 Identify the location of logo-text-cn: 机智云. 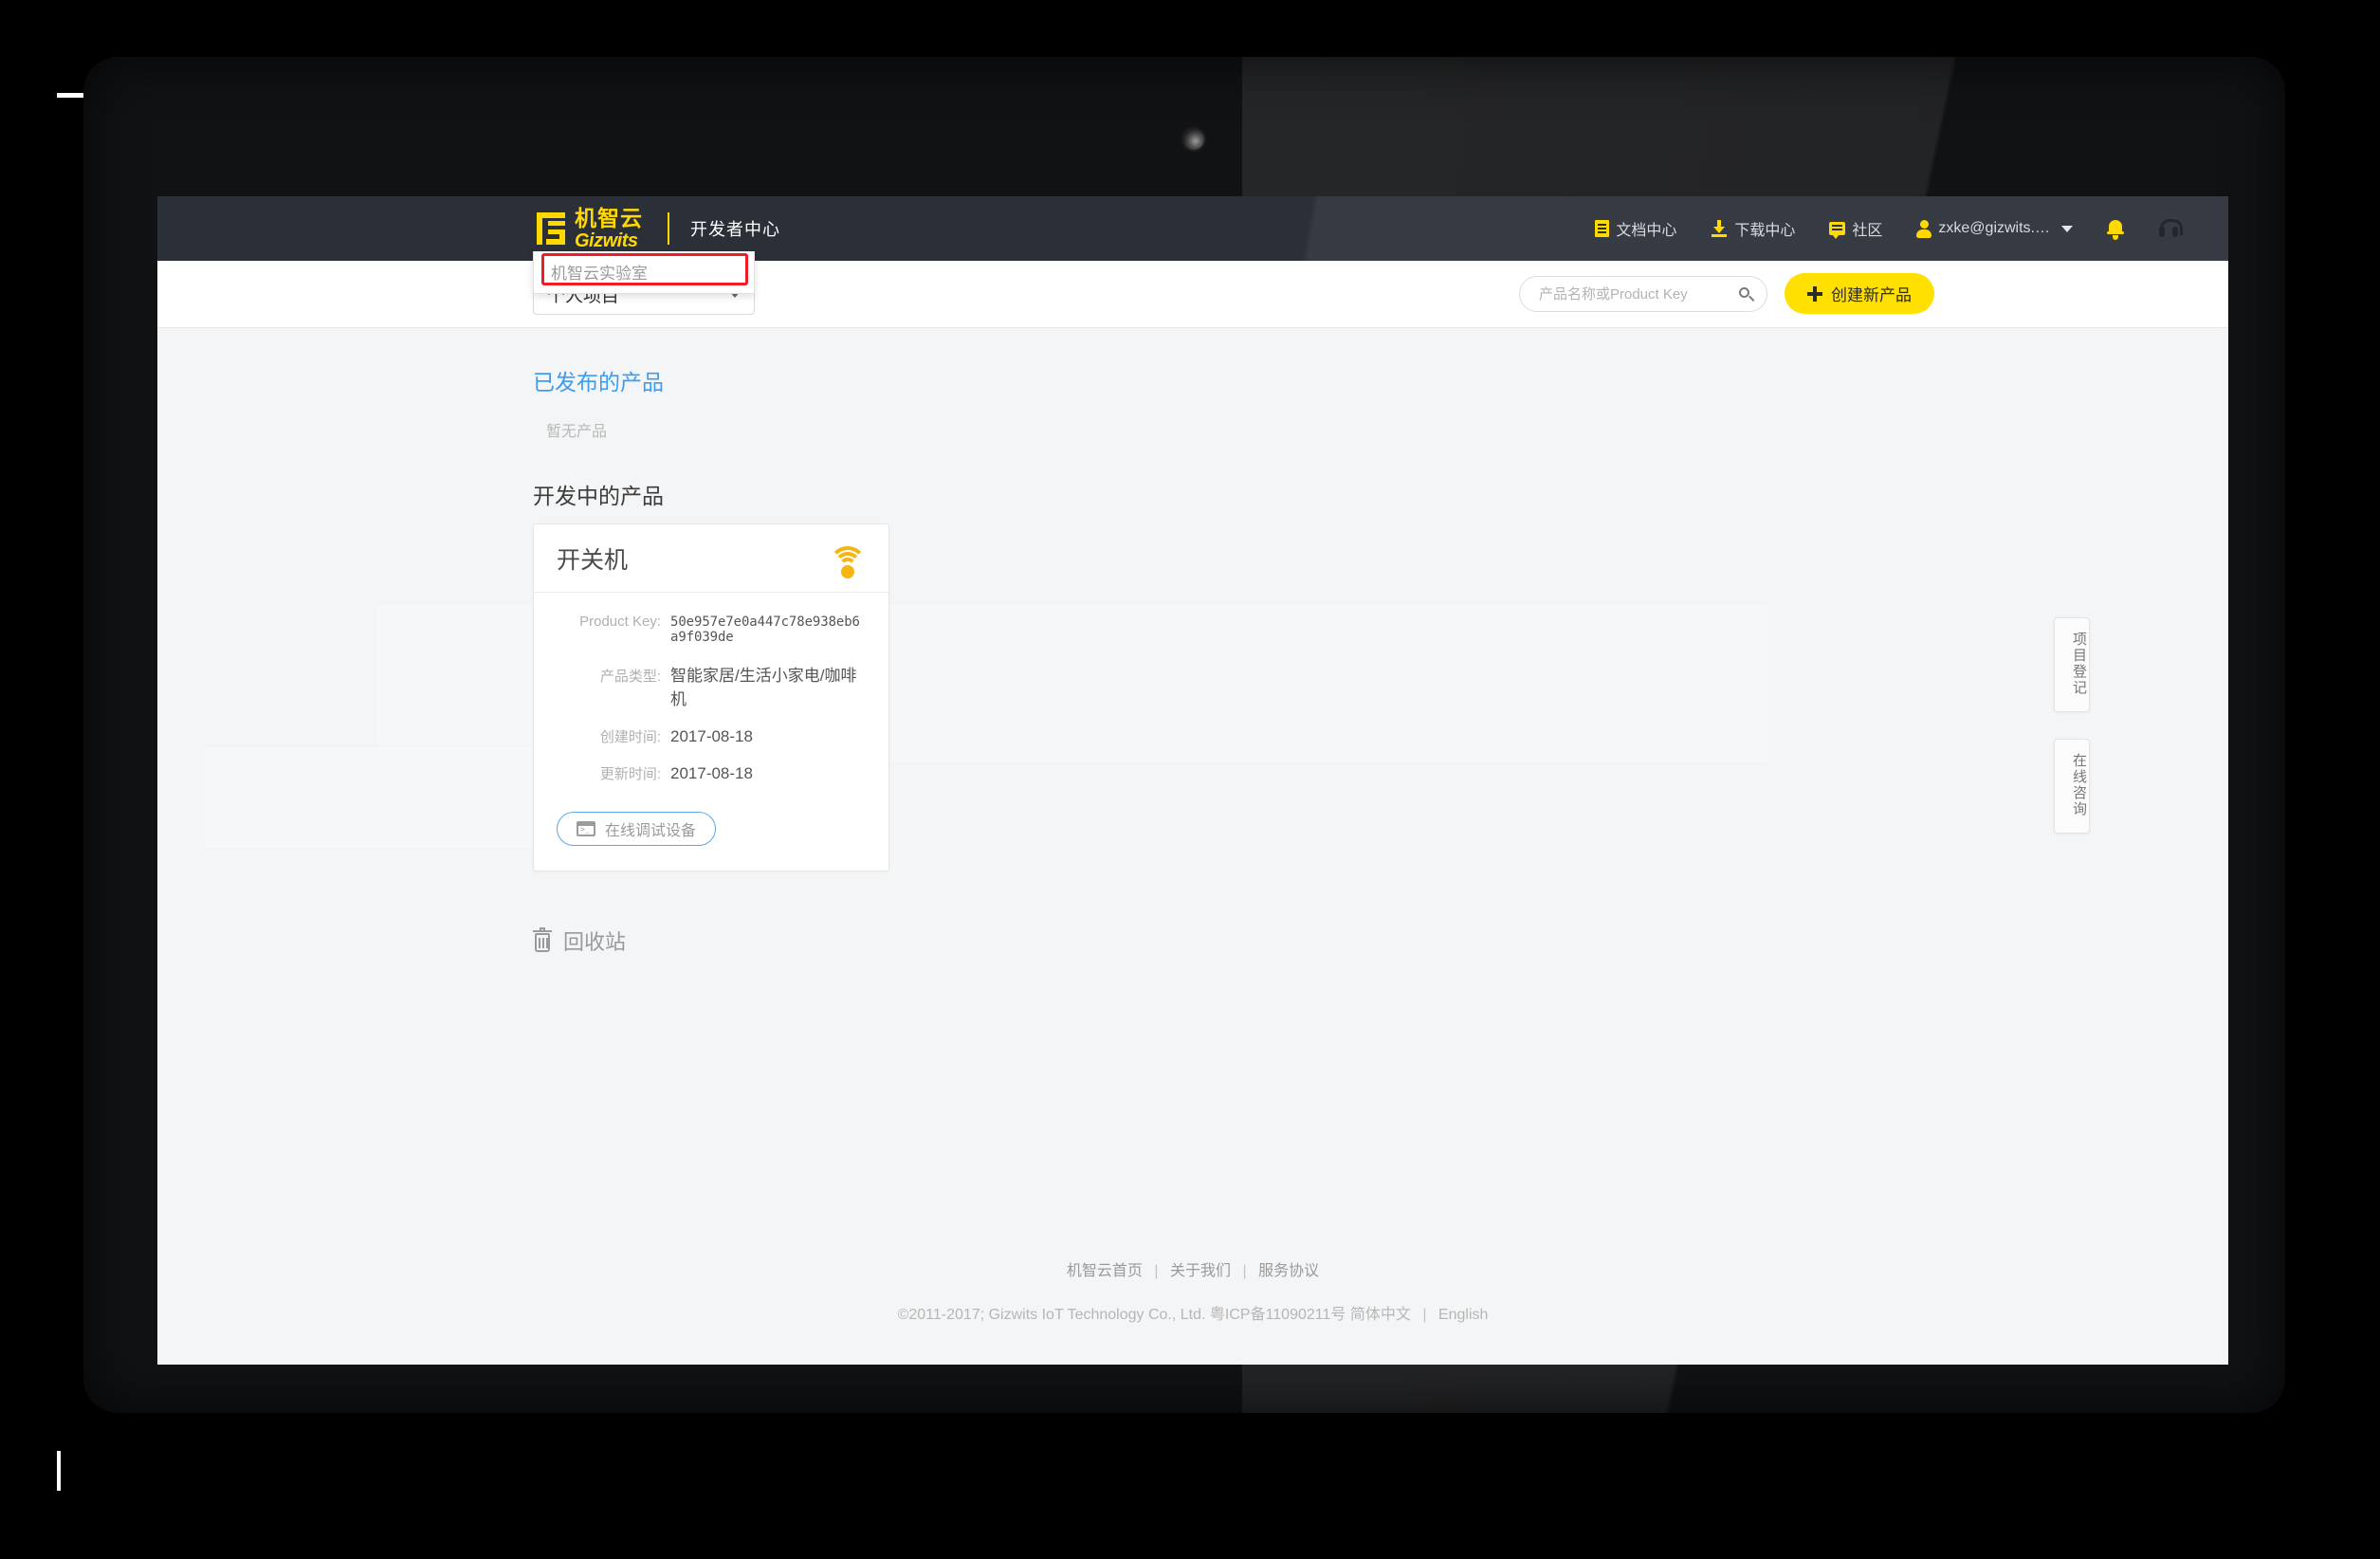
(609, 217).